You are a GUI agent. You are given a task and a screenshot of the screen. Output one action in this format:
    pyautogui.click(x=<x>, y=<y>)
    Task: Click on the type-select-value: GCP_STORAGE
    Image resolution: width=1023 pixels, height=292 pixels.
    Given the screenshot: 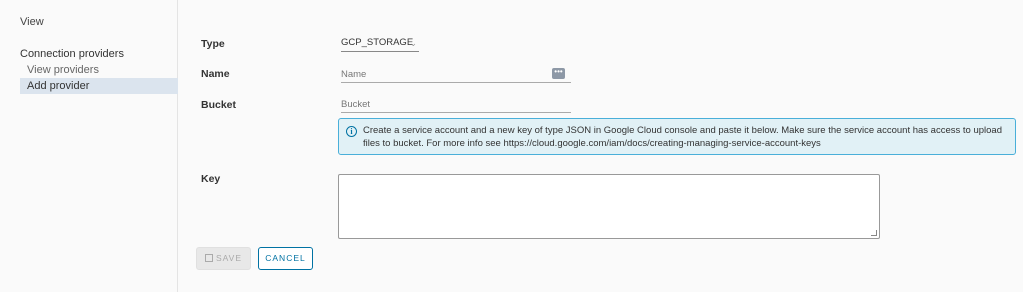 What is the action you would take?
    pyautogui.click(x=377, y=42)
    